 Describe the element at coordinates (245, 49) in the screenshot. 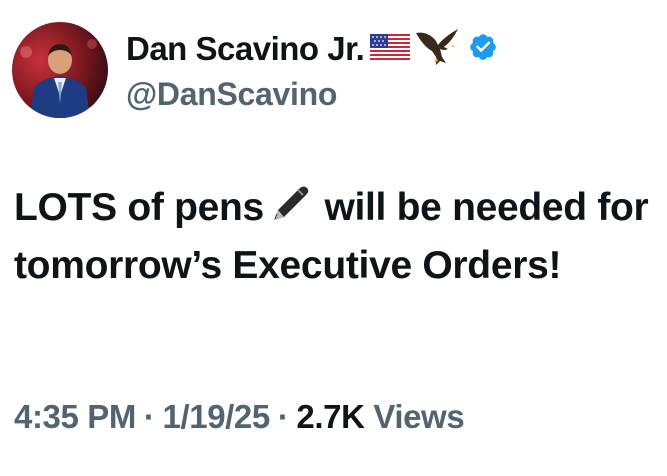

I see `display-name: Dan Scavino Jr.` at that location.